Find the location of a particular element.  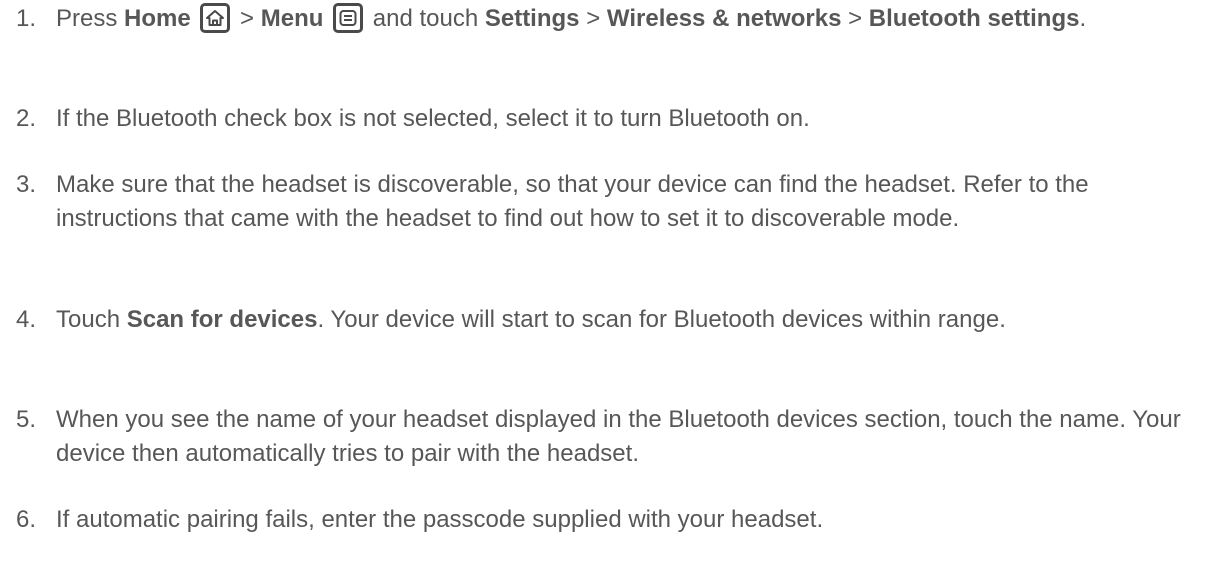

text-run: Press is located at coordinates (90, 18).